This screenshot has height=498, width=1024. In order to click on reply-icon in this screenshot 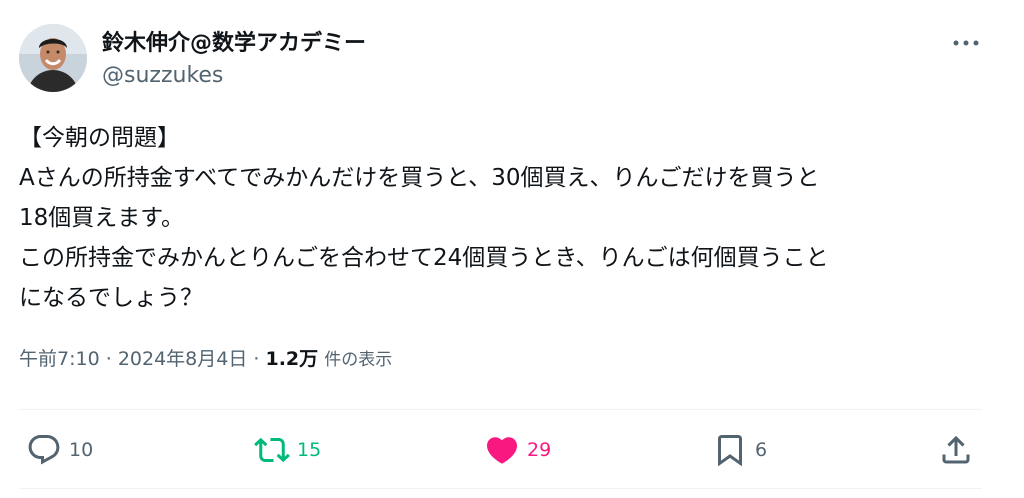, I will do `click(44, 450)`.